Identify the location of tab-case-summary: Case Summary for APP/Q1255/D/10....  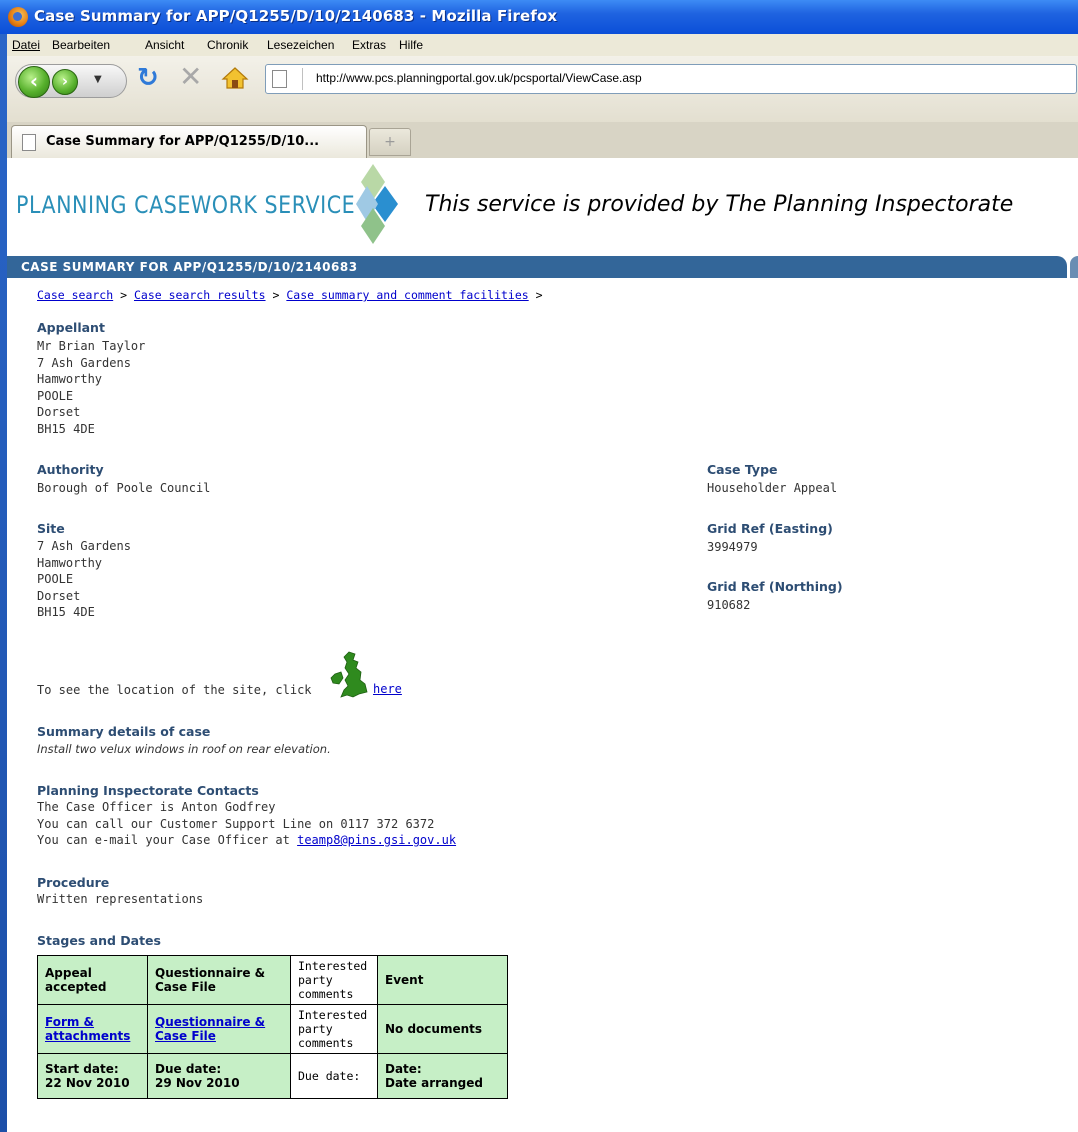
(189, 141).